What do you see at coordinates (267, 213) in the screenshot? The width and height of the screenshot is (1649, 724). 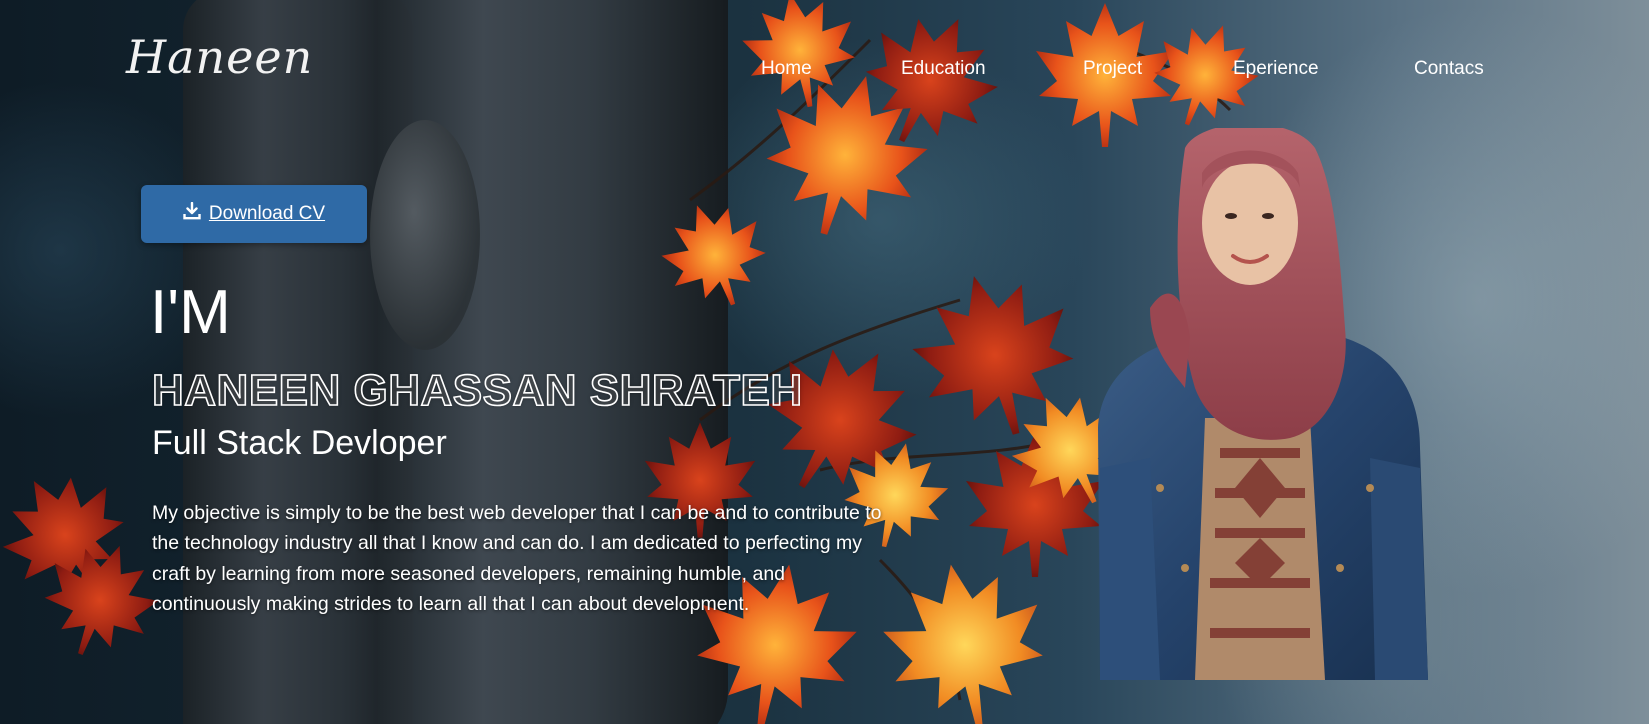 I see `download-cv-label: Download CV` at bounding box center [267, 213].